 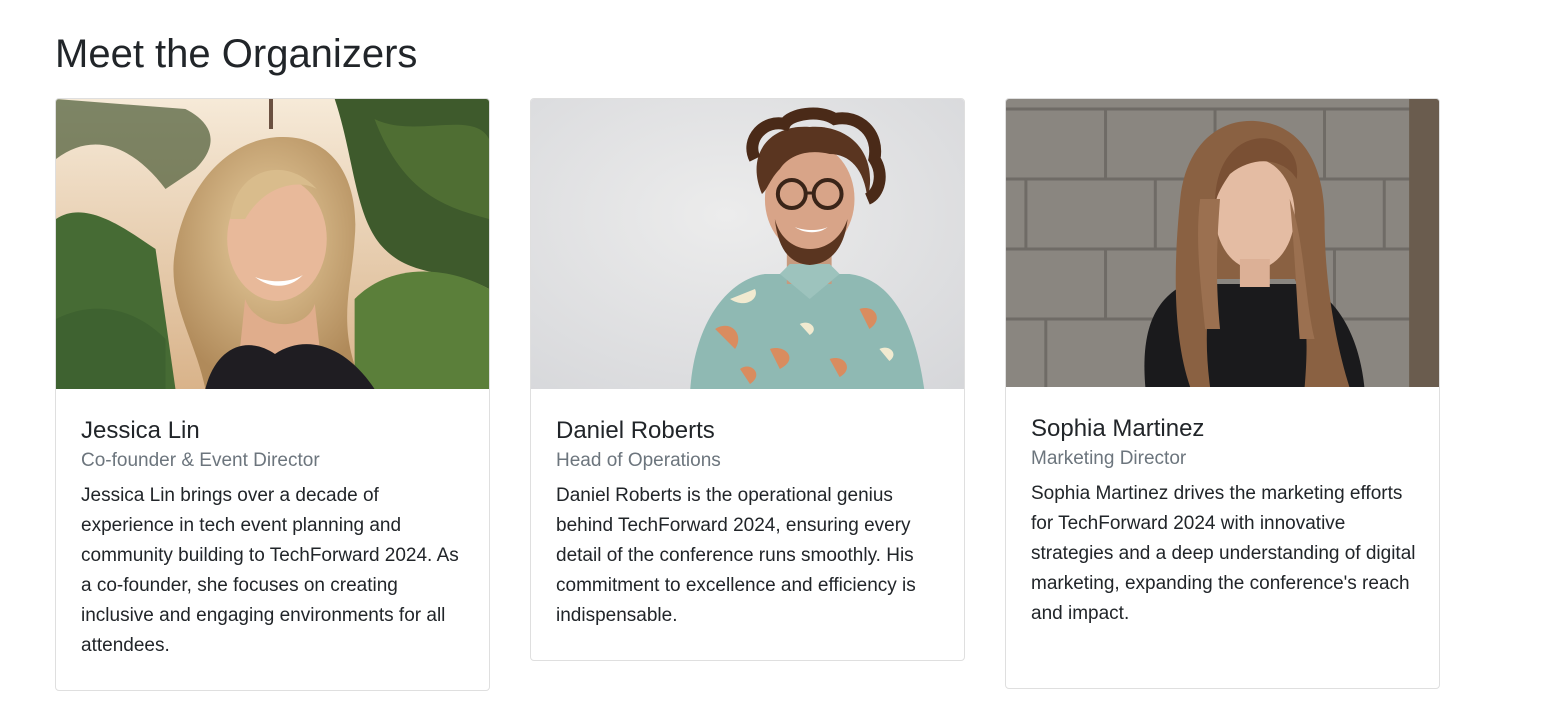 I want to click on section-title: Meet the Organizers, so click(x=236, y=54).